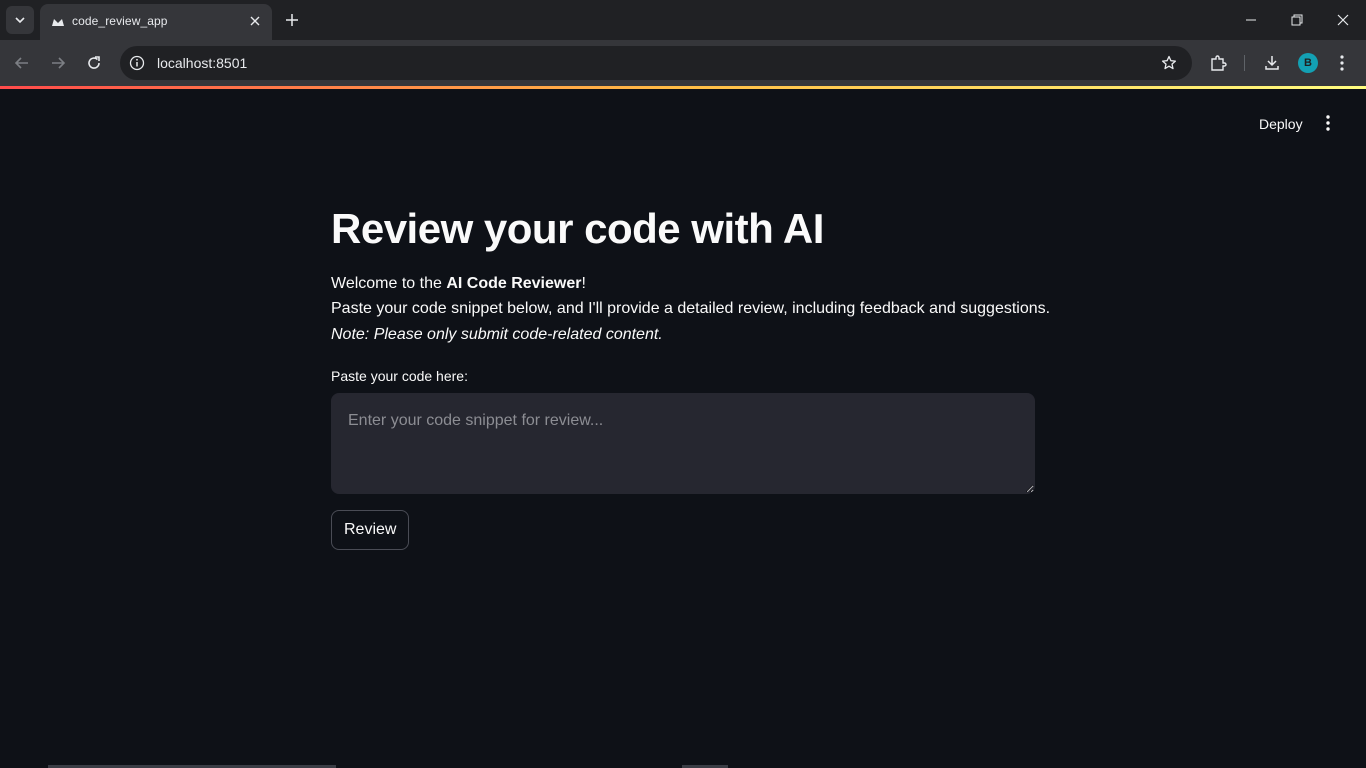 This screenshot has height=768, width=1366. Describe the element at coordinates (255, 21) in the screenshot. I see `close-tab-icon` at that location.